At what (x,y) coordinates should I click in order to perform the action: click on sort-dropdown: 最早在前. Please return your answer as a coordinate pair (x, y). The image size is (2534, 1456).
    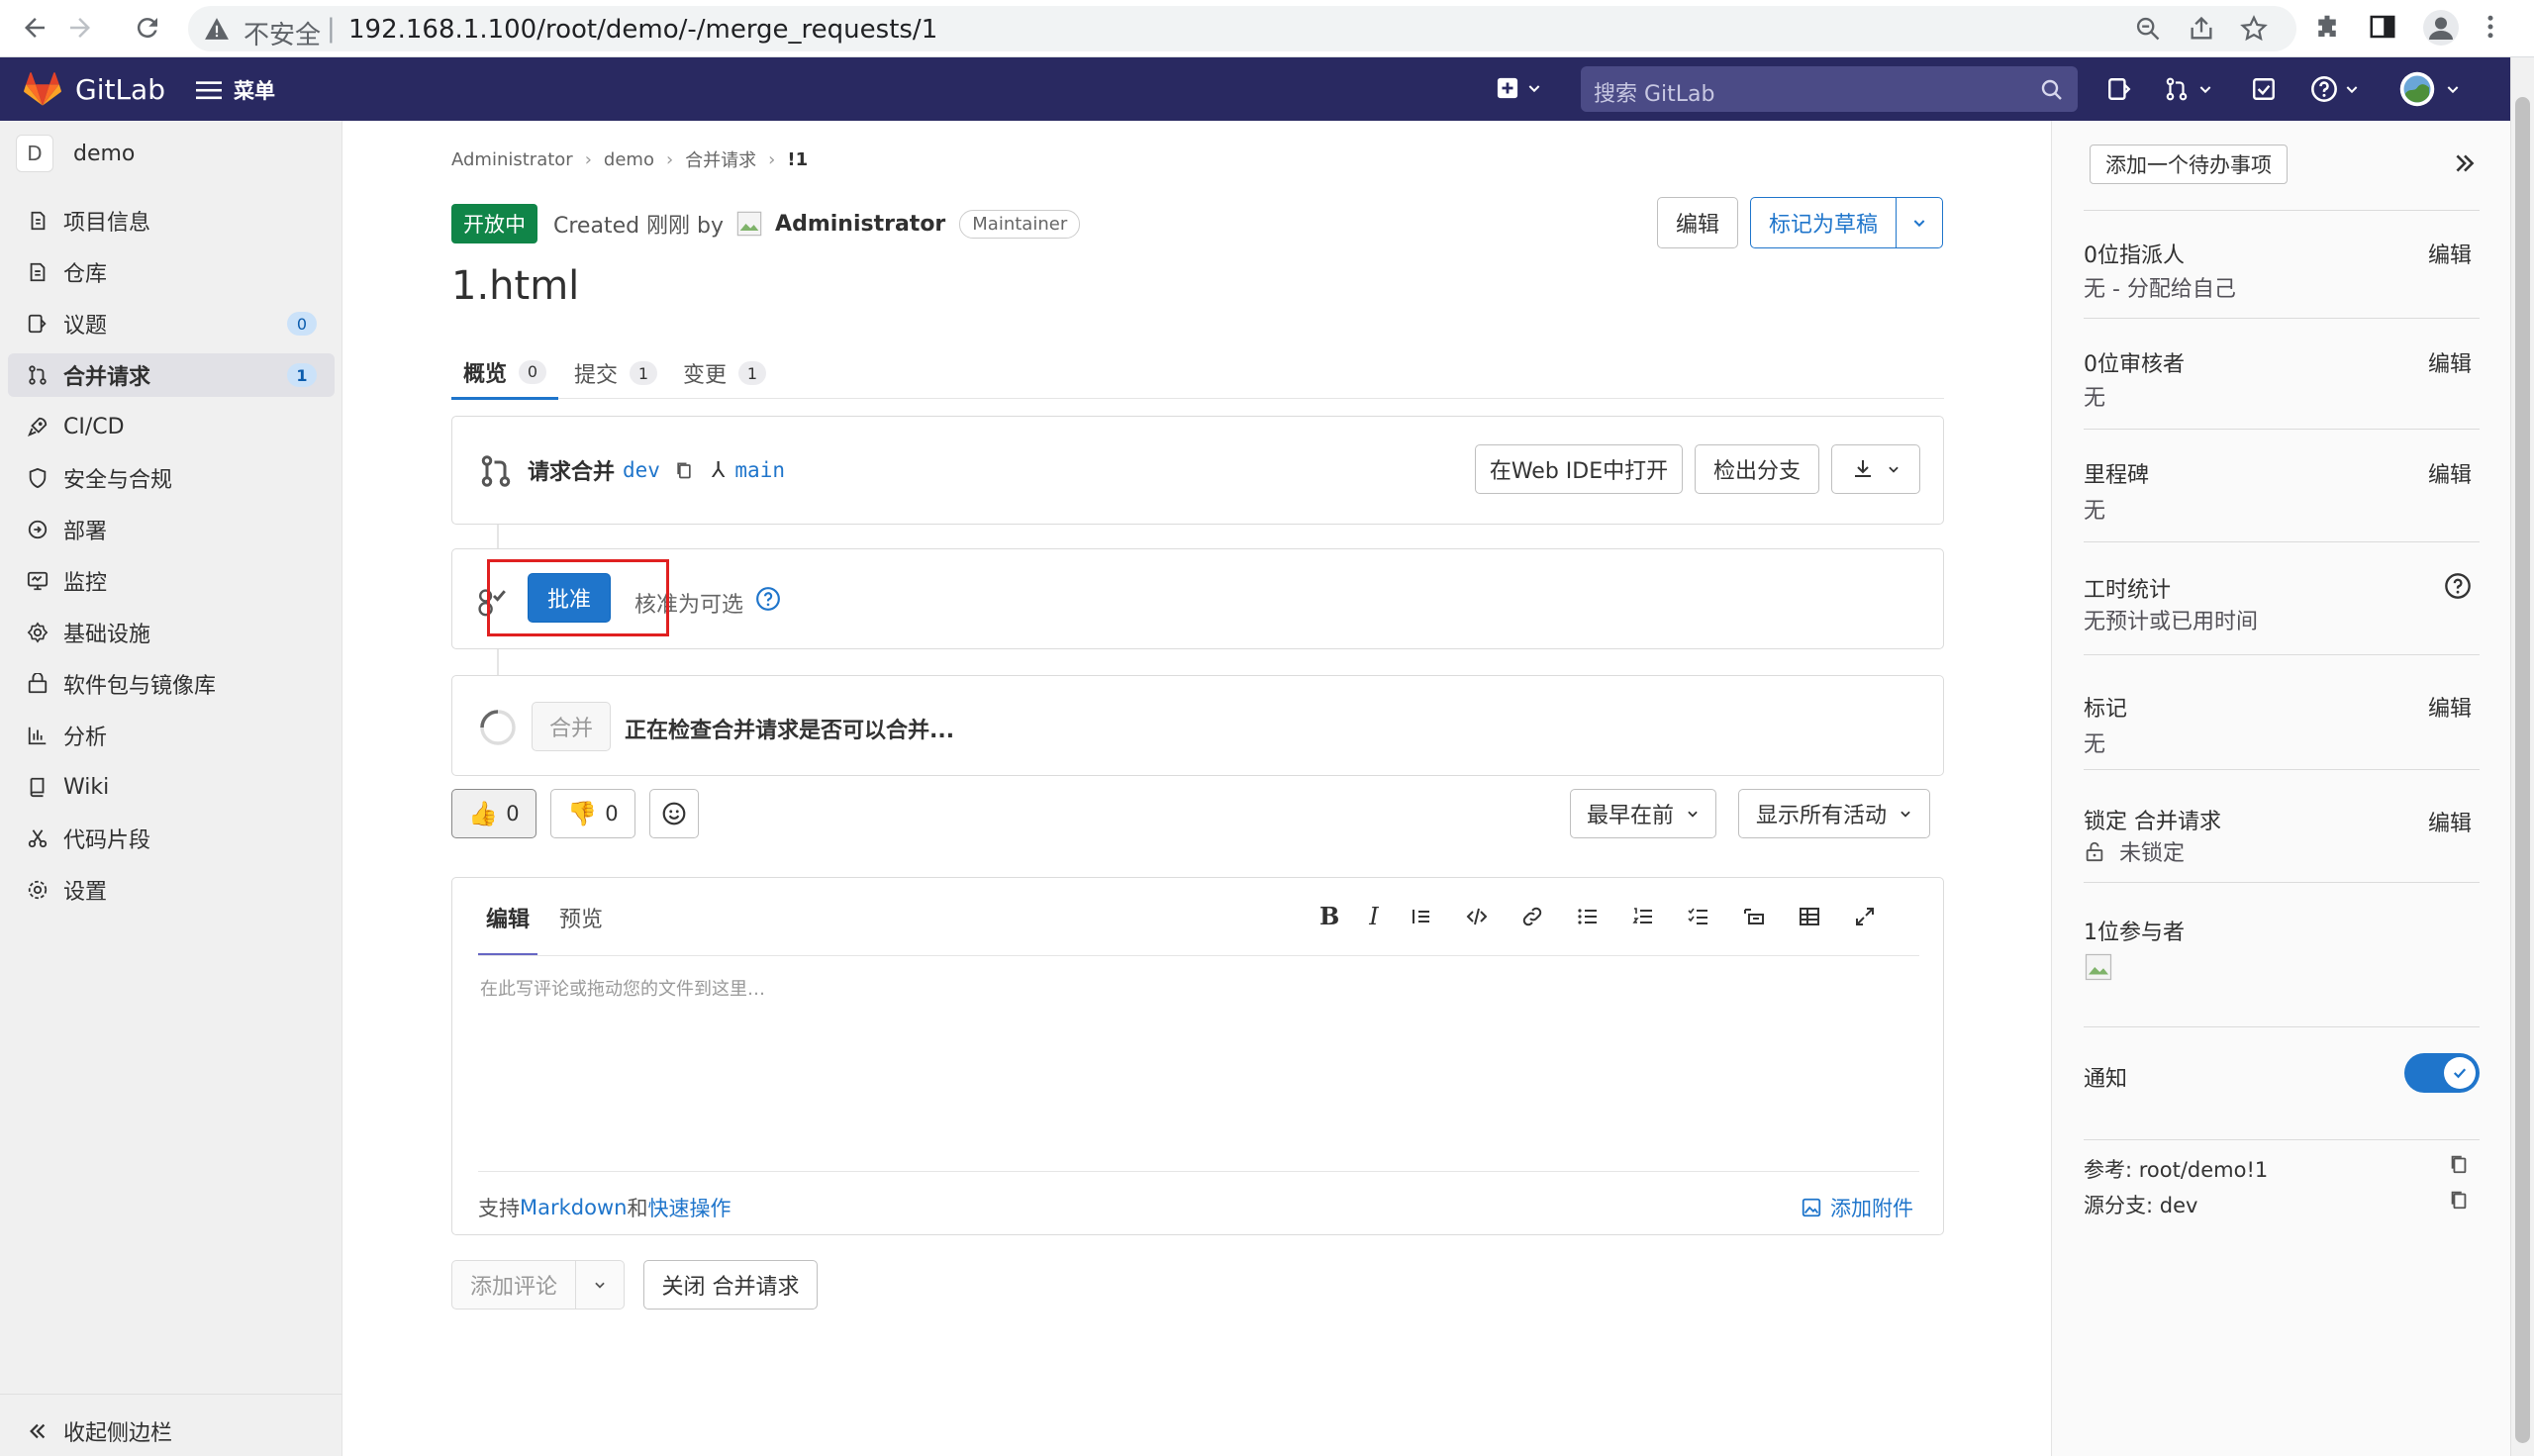
    Looking at the image, I should click on (1643, 813).